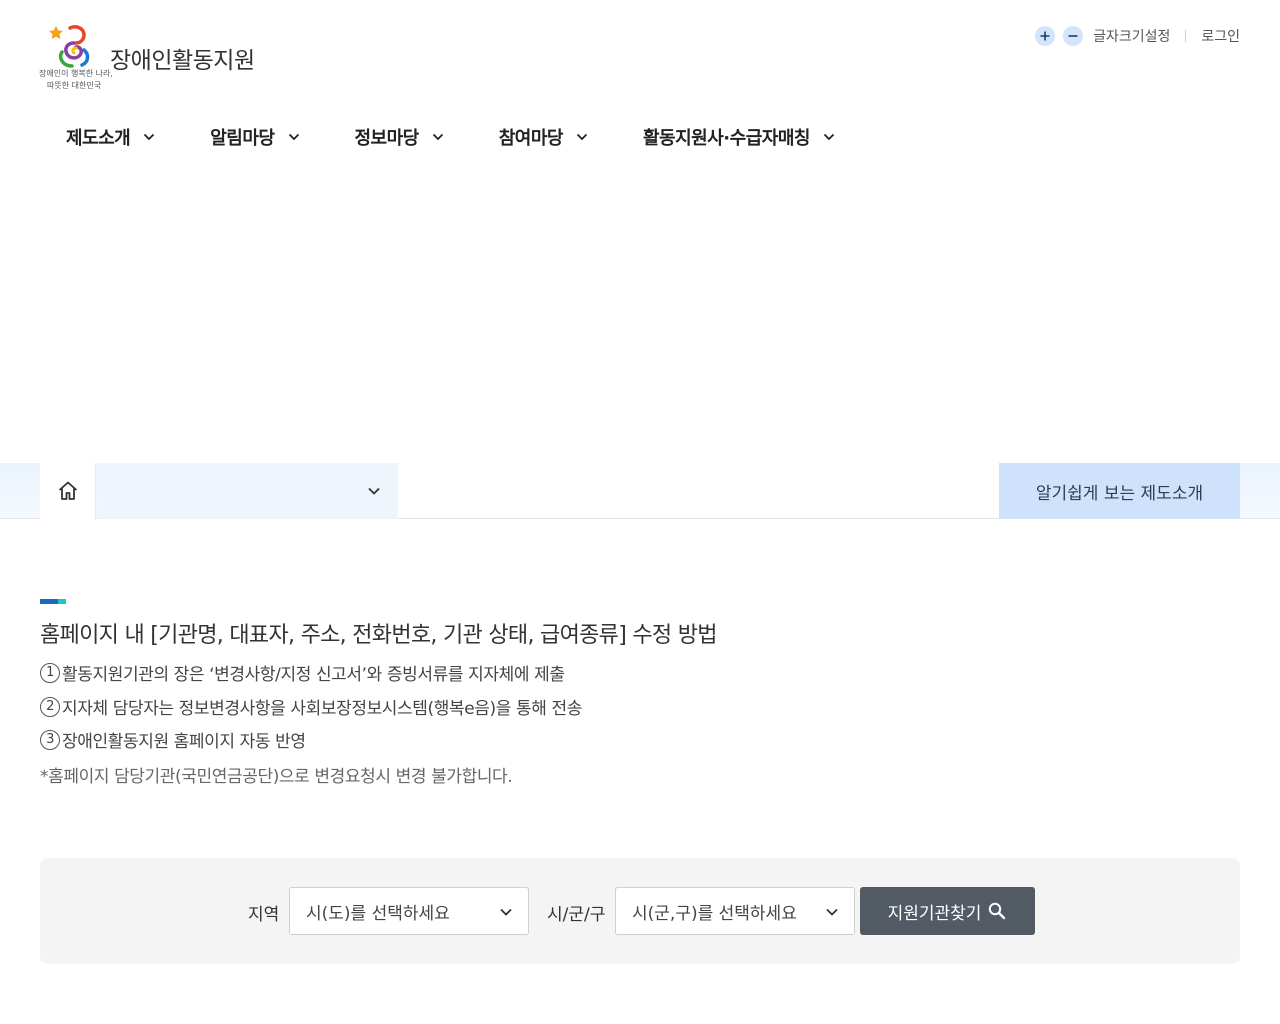  Describe the element at coordinates (50, 672) in the screenshot. I see `step-number: 1` at that location.